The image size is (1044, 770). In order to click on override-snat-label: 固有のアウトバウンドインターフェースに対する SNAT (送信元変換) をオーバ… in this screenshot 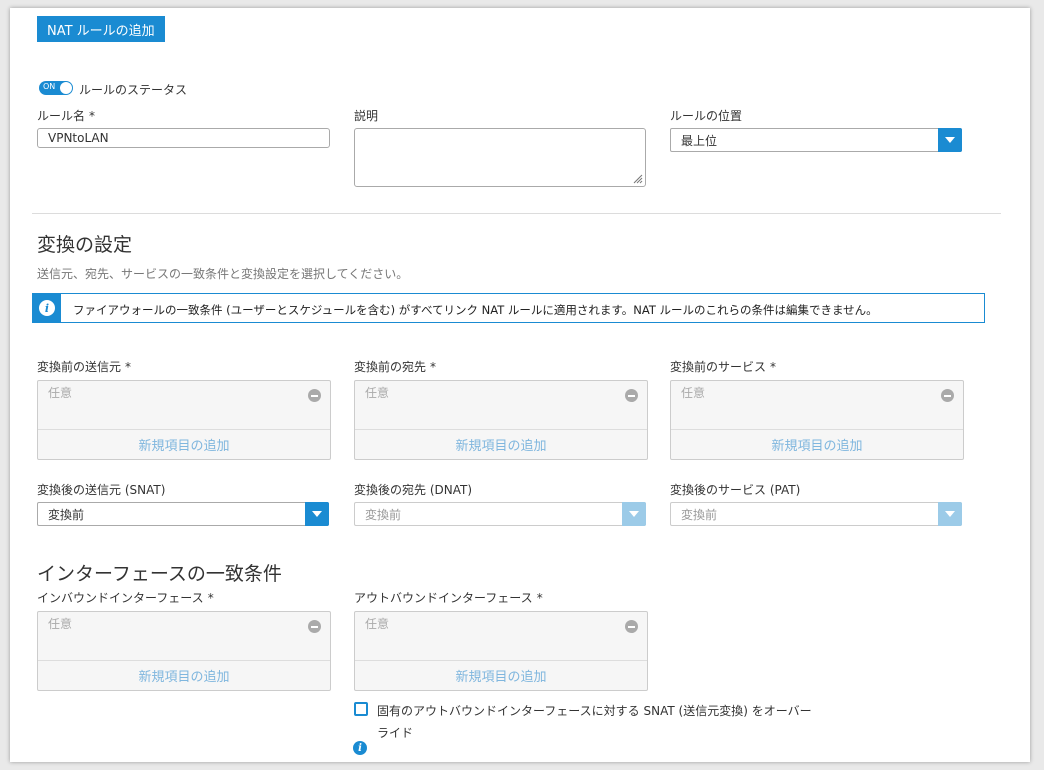, I will do `click(597, 722)`.